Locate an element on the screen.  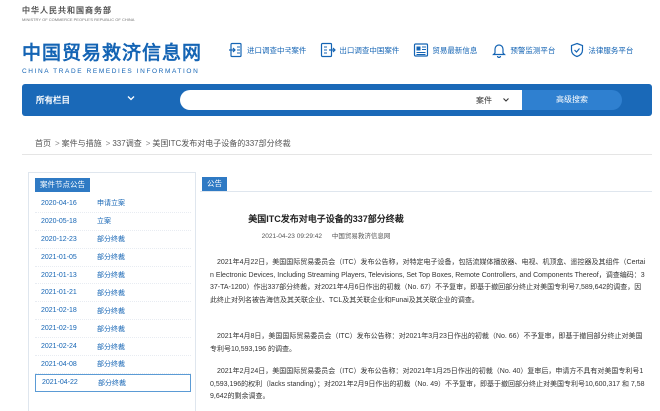
article-date: 2021-04-23 09:29:42 is located at coordinates (292, 236).